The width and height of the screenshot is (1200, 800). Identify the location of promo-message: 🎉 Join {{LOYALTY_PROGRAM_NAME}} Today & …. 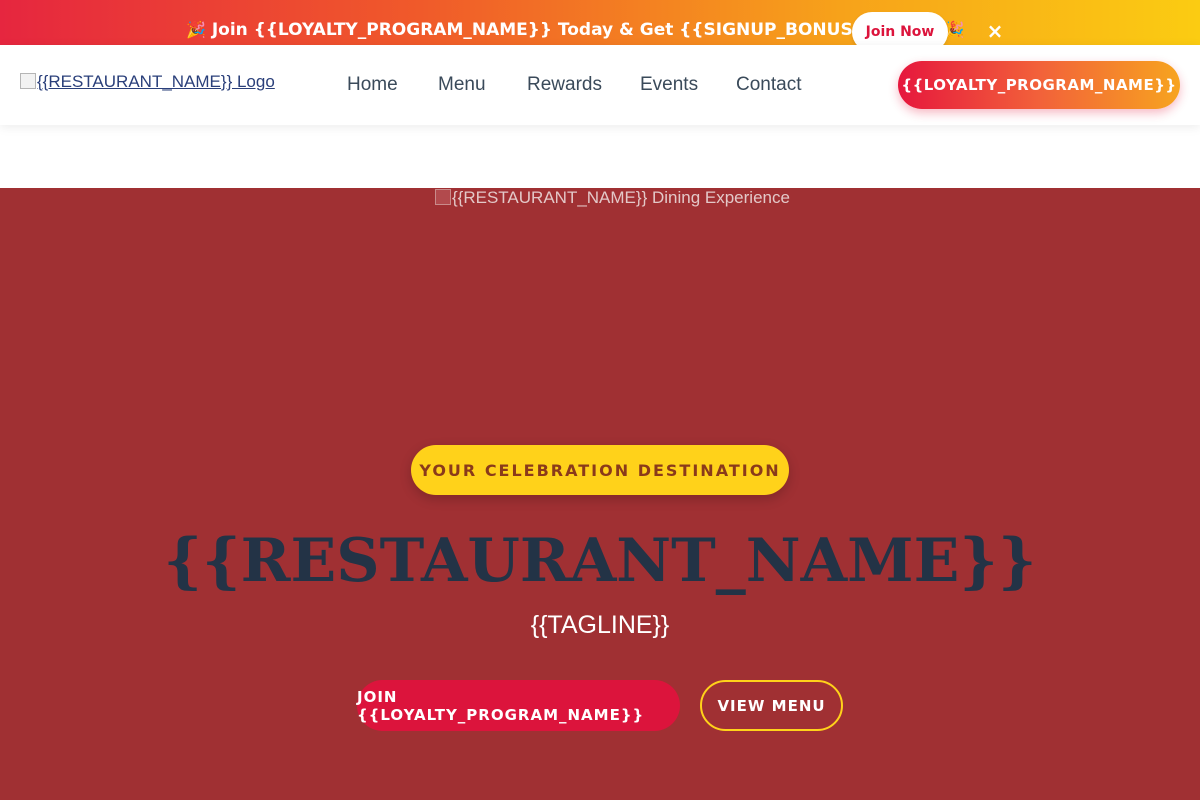
(575, 30).